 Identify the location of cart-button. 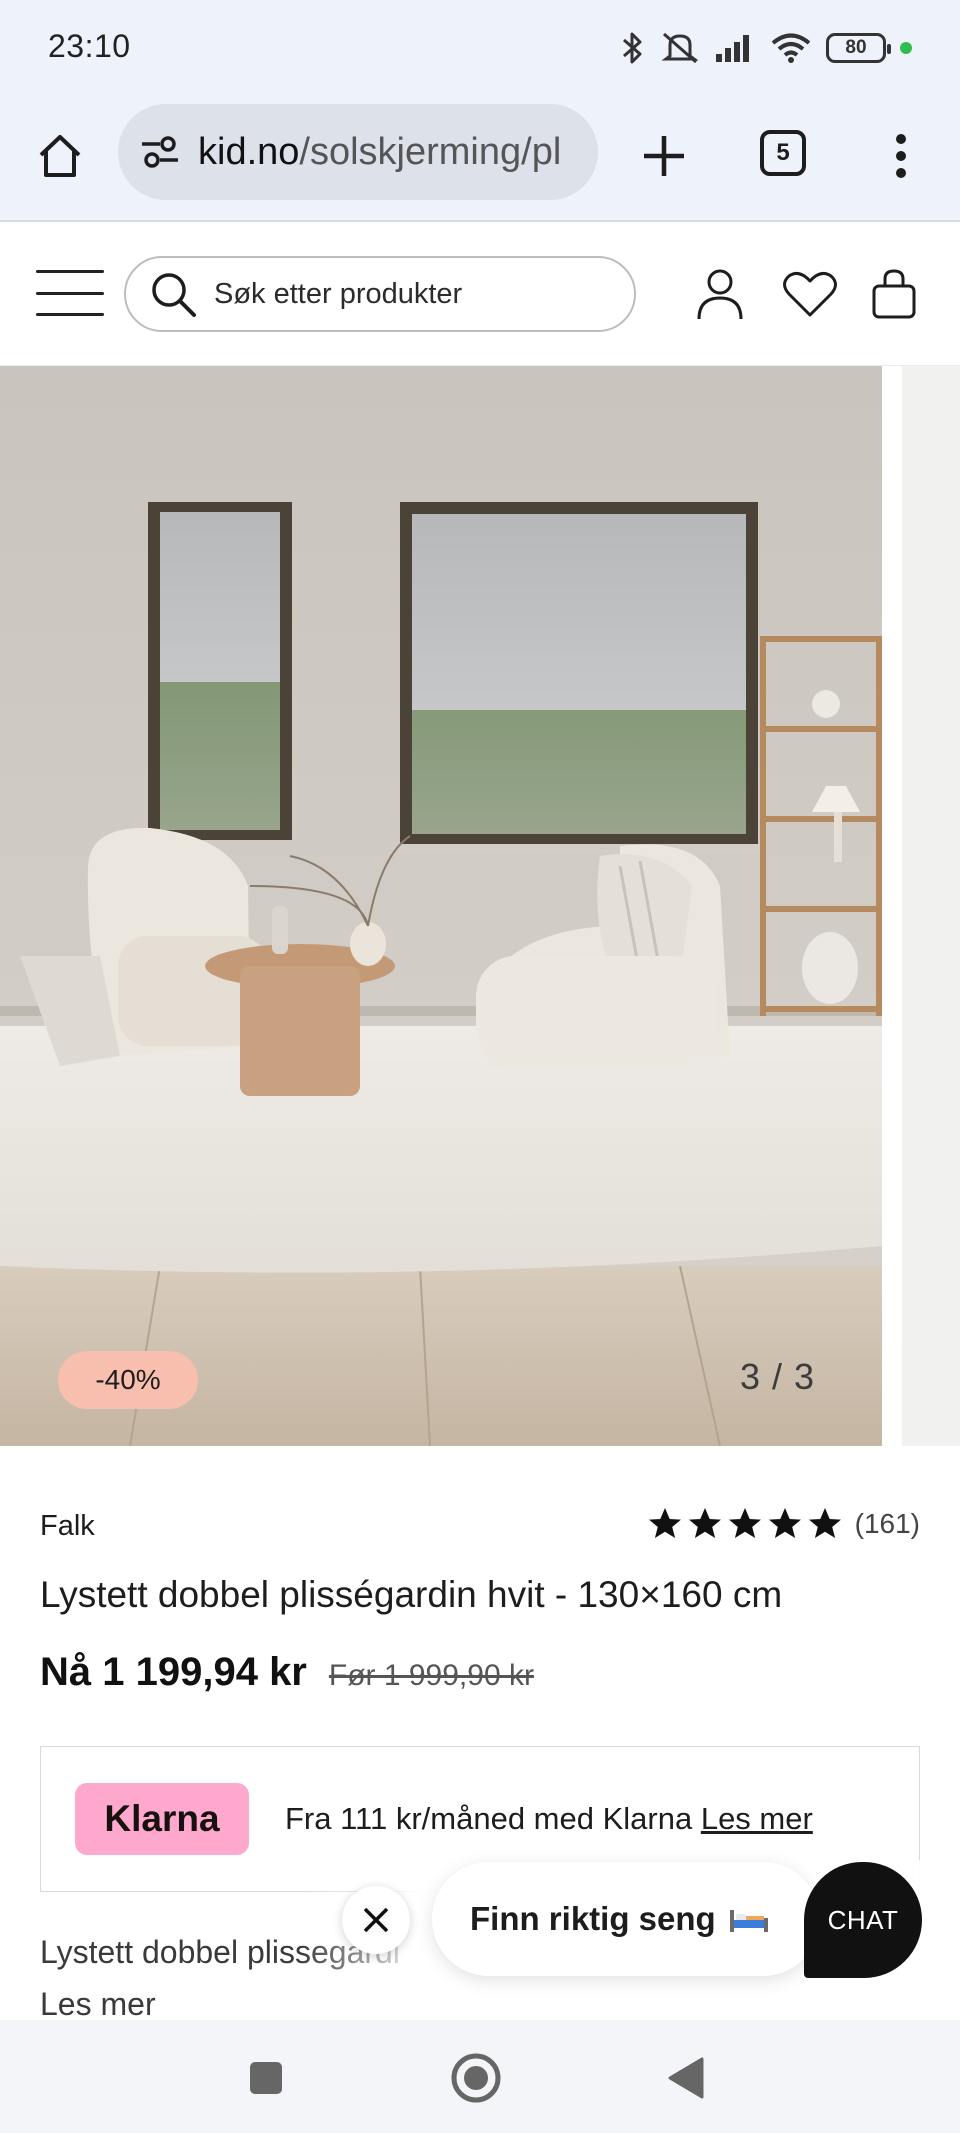
(894, 294).